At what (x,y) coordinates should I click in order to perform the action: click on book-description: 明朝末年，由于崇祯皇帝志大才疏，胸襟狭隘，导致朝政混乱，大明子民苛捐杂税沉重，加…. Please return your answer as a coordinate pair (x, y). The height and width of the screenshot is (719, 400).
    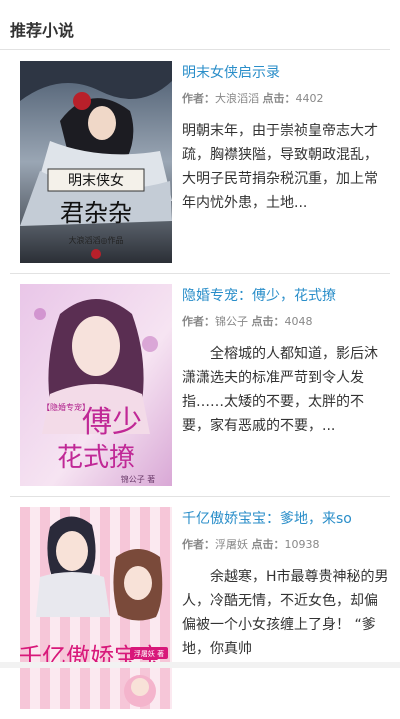
    Looking at the image, I should click on (280, 167).